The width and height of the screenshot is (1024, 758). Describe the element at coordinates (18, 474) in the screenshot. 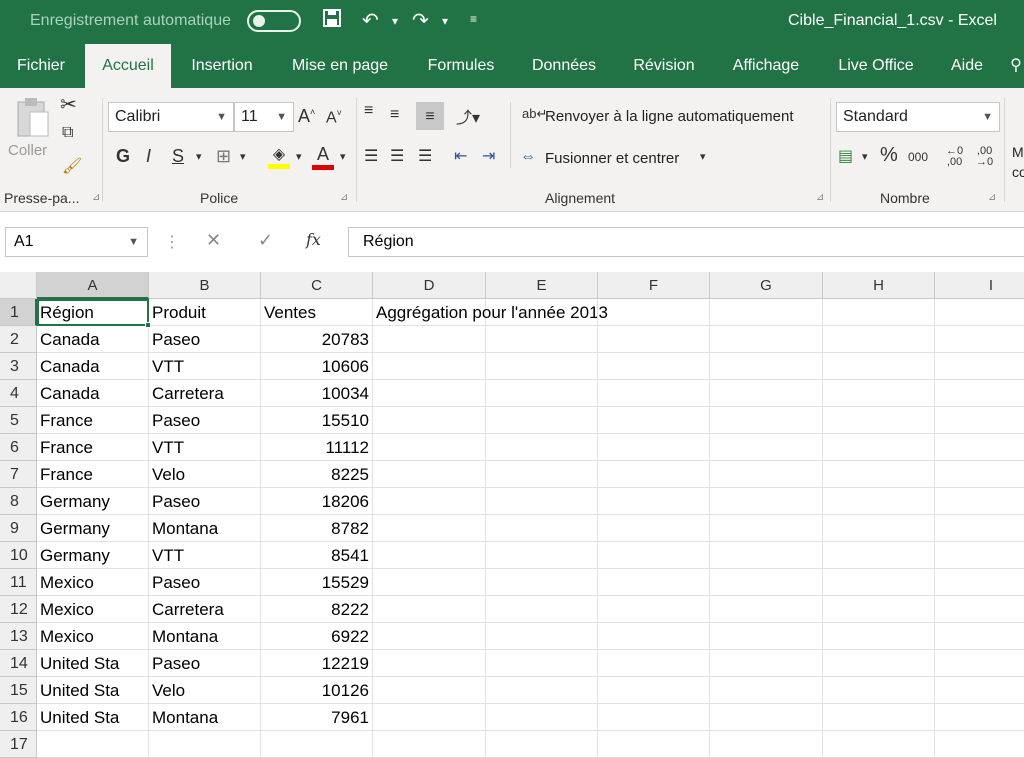

I see `row-header: 7` at that location.